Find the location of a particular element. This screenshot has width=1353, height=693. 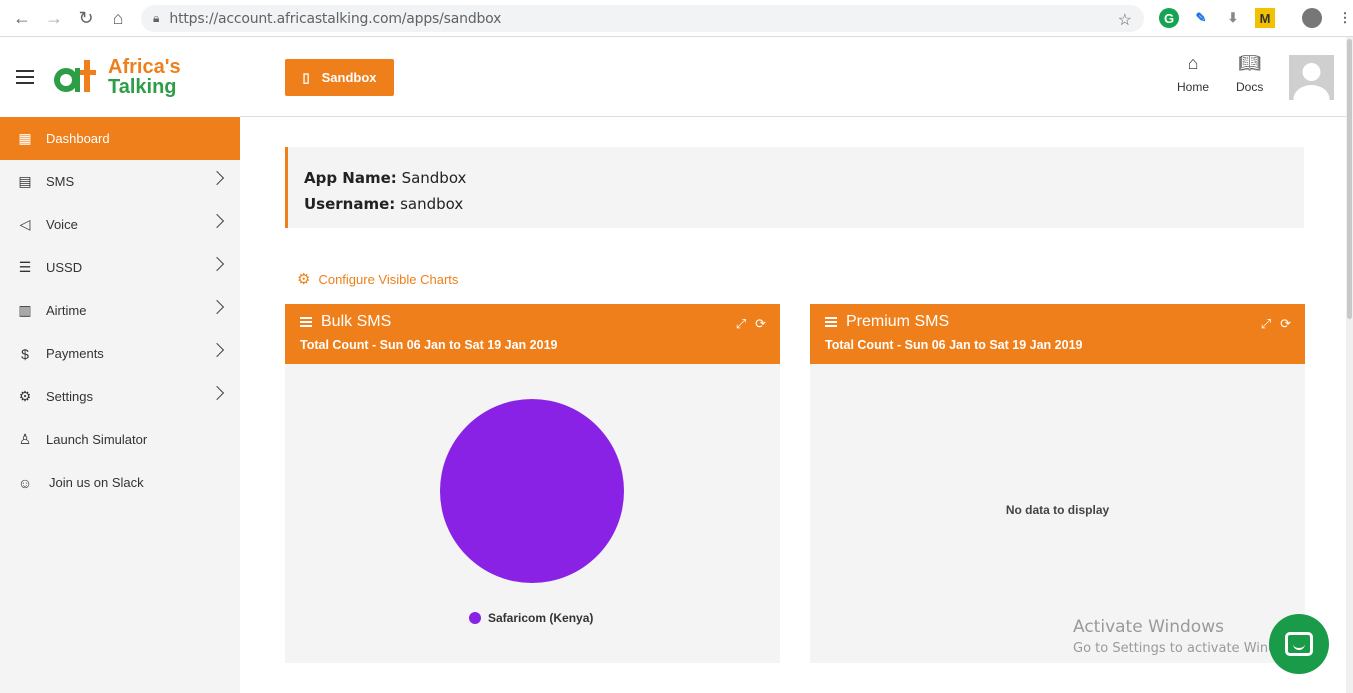

m-extension-icon: M is located at coordinates (1265, 18).